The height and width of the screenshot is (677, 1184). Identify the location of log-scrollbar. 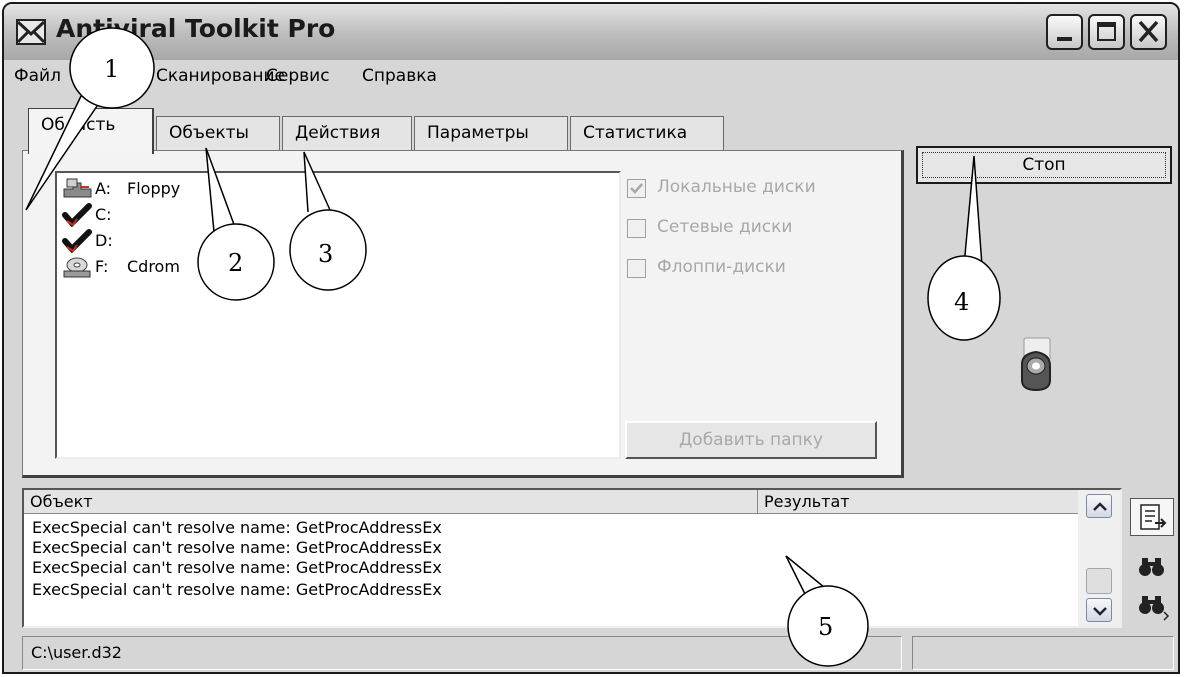
(1099, 558).